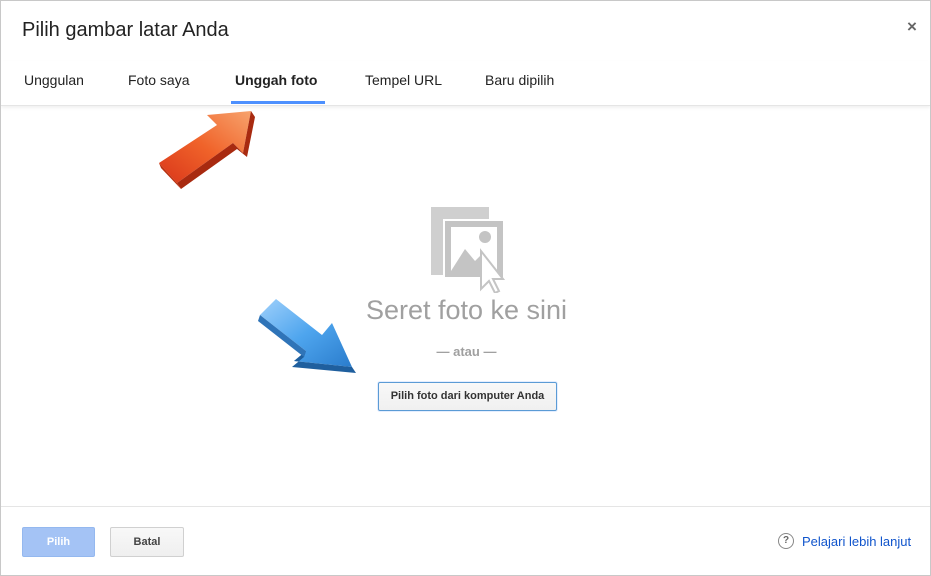 This screenshot has height=576, width=931. I want to click on help-icon: ?, so click(786, 541).